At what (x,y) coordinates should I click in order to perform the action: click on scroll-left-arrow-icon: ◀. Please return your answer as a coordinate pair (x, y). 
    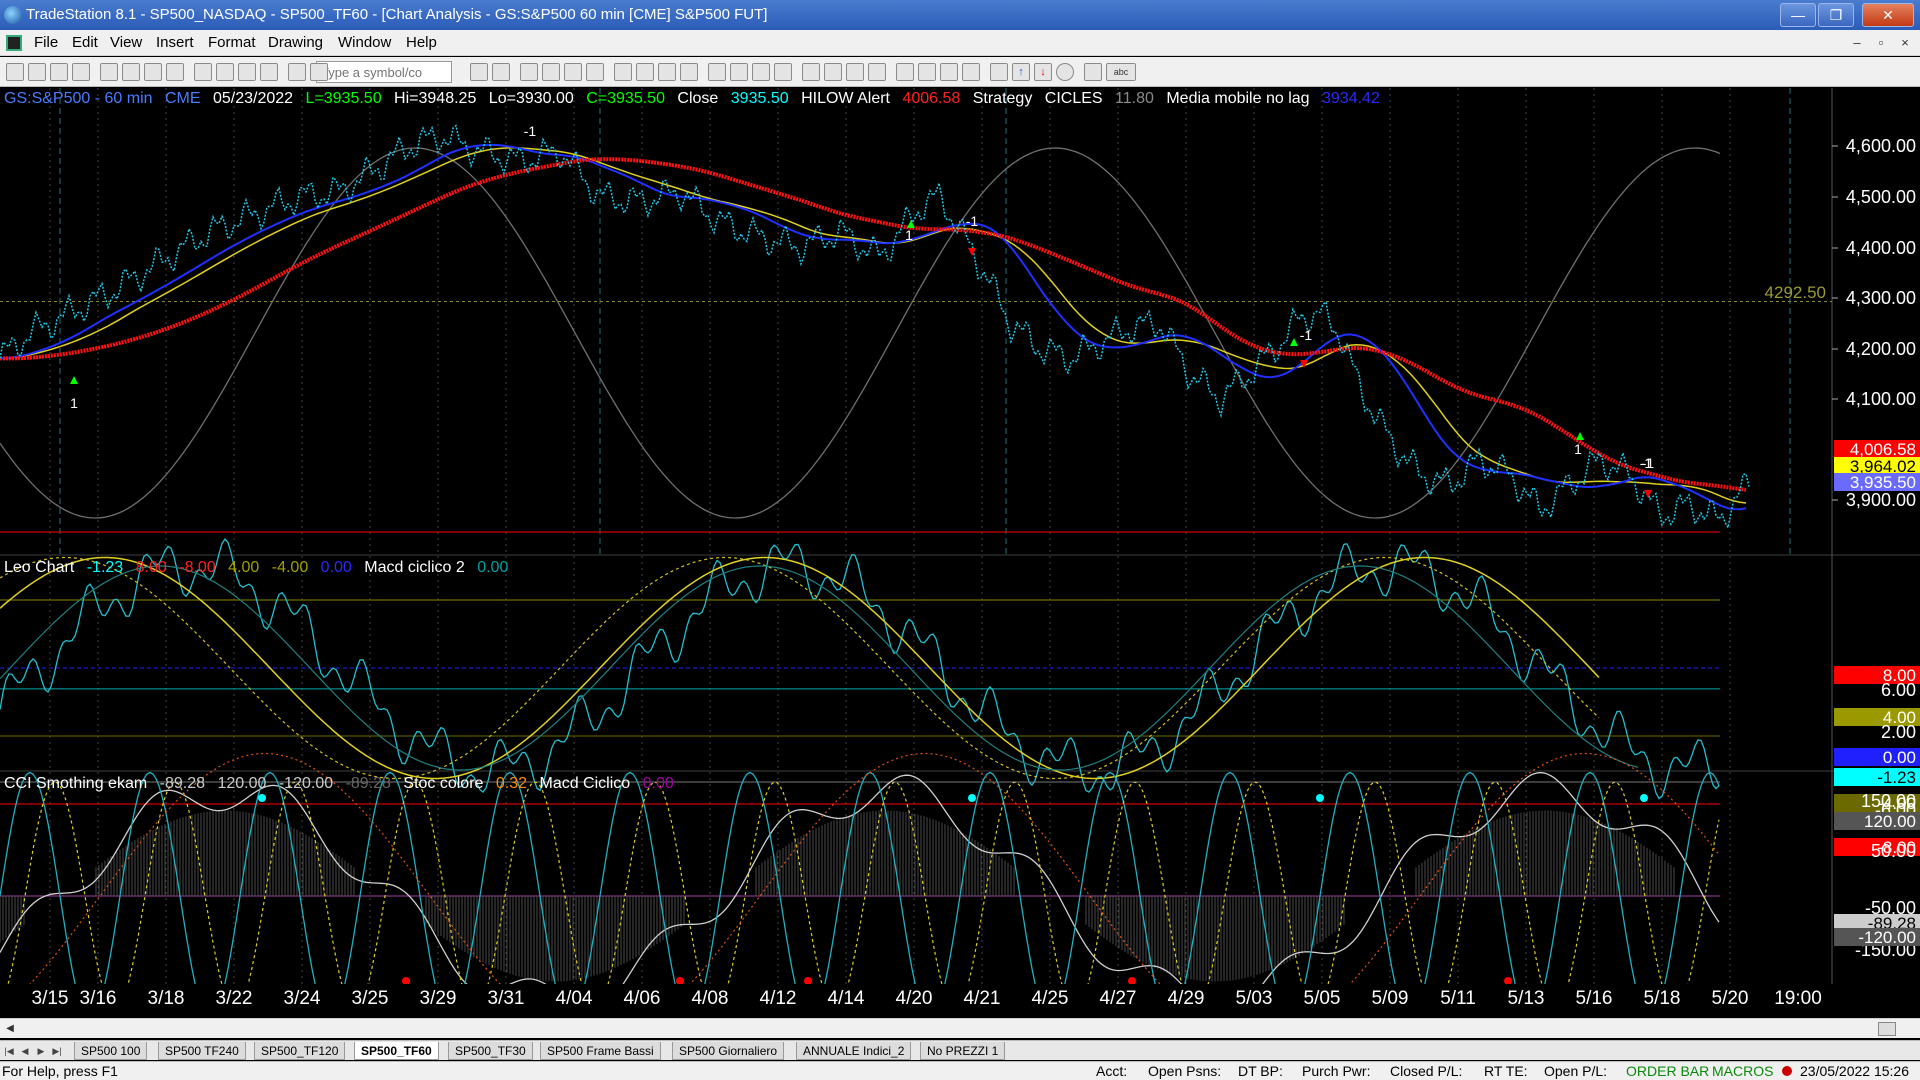
    Looking at the image, I should click on (10, 1029).